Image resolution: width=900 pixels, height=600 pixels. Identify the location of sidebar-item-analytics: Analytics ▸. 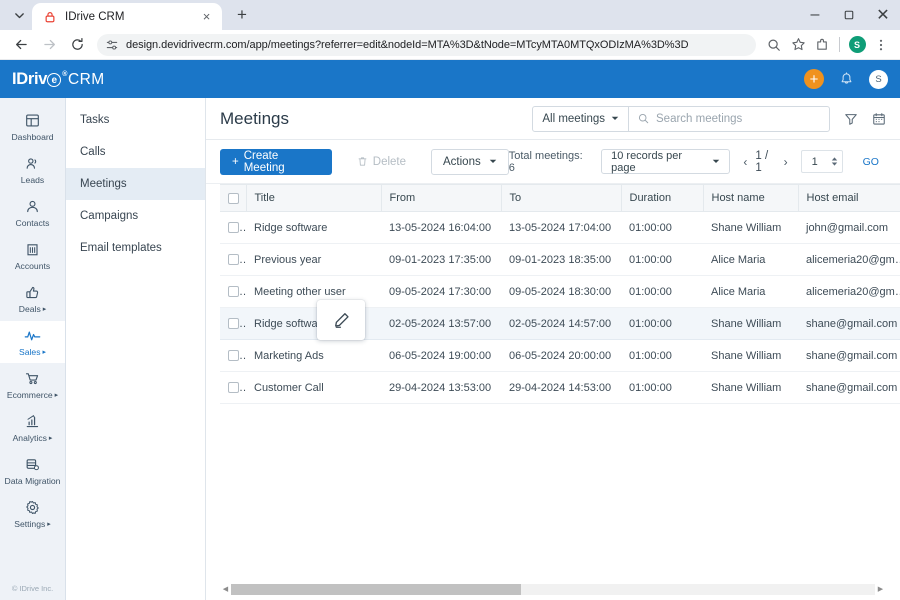
(32, 428).